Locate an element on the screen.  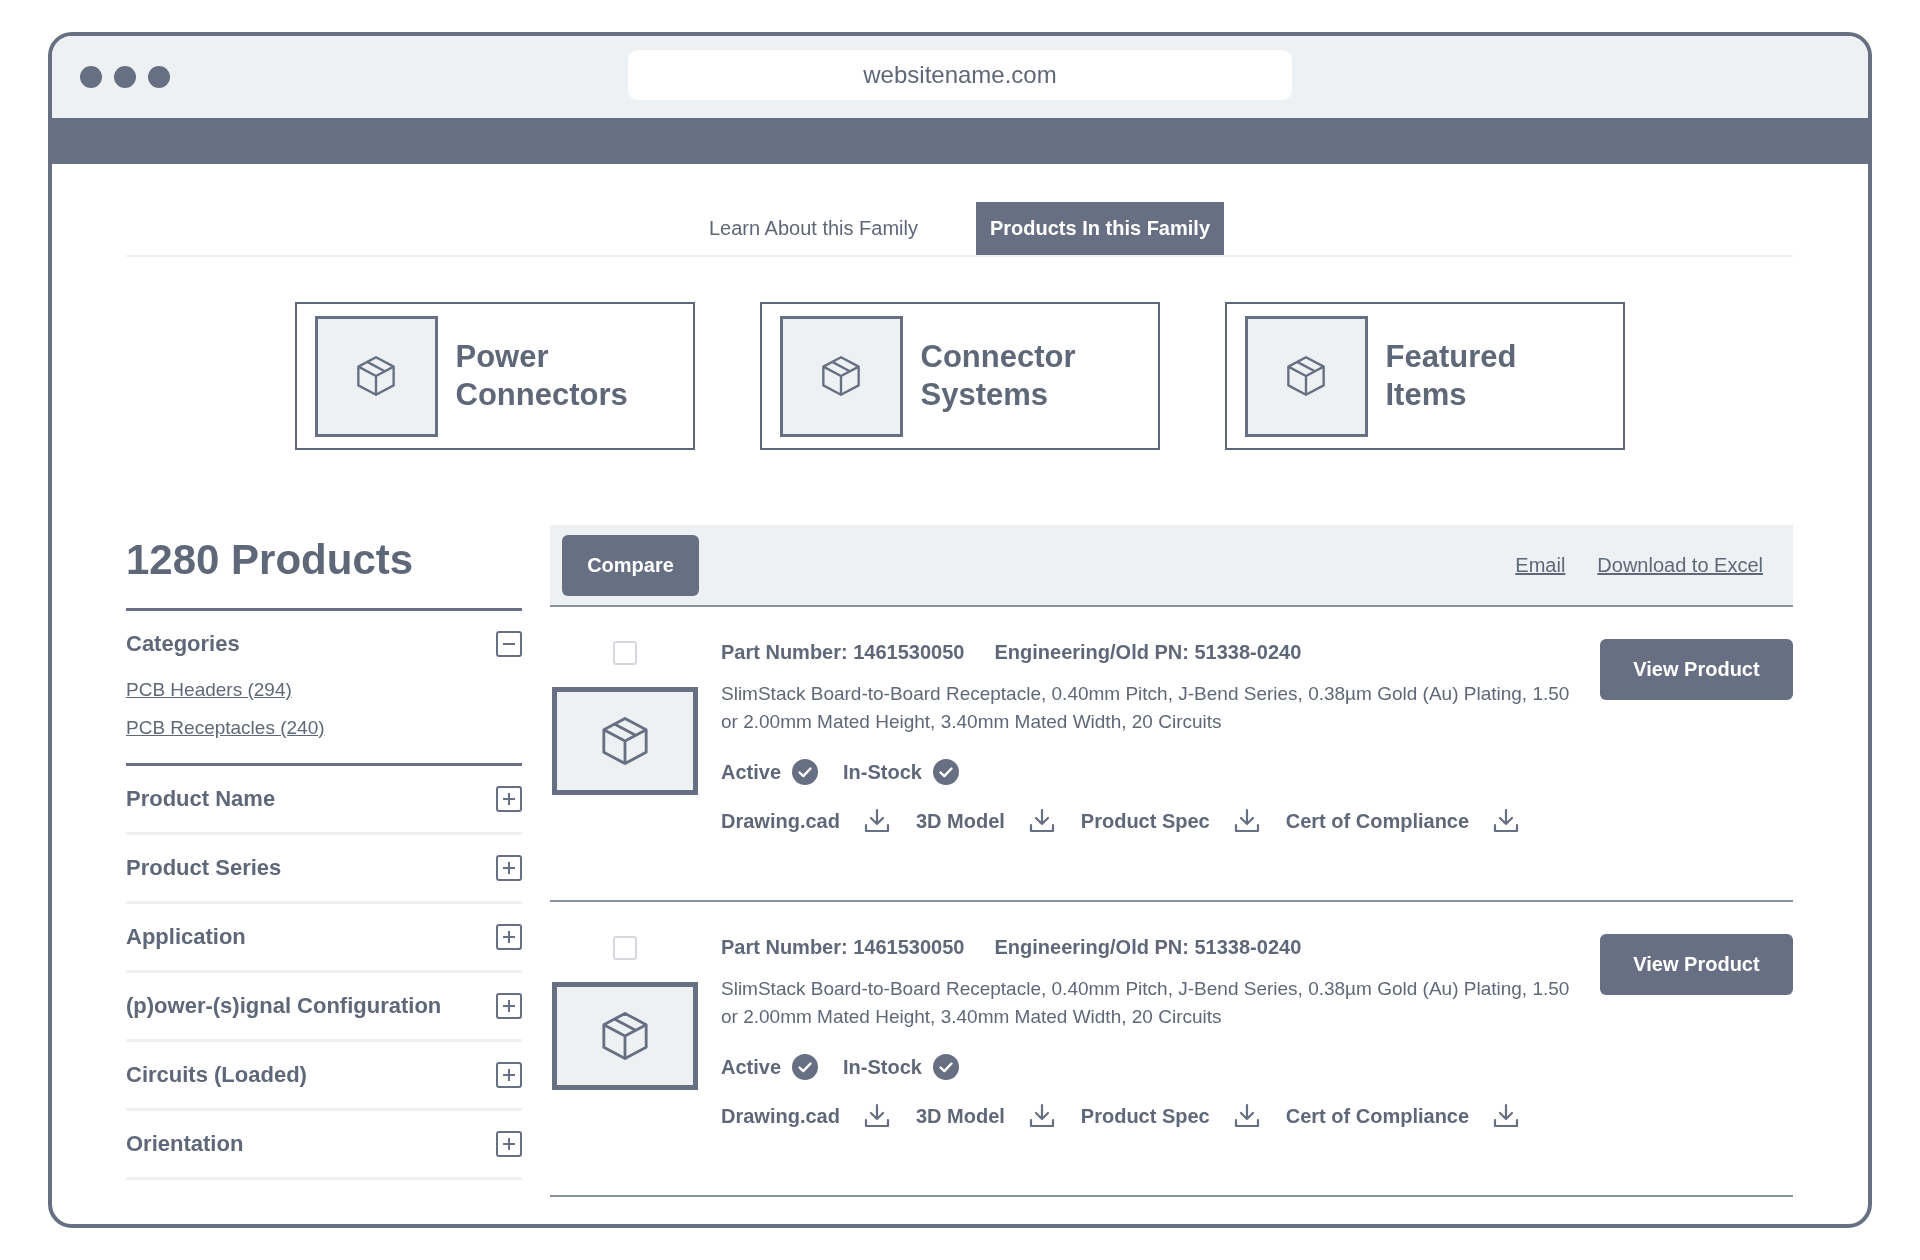
tab: Products In this Family is located at coordinates (1099, 228).